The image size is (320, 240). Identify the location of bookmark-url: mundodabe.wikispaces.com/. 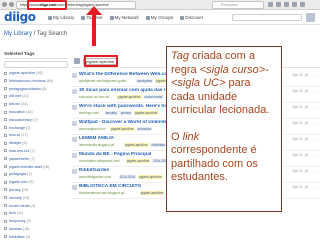
(99, 161).